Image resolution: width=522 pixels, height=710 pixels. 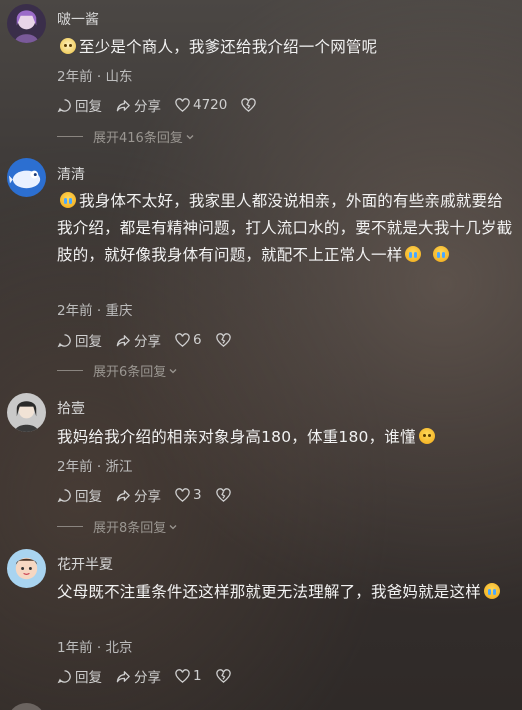 I want to click on like-button: 3, so click(x=188, y=495).